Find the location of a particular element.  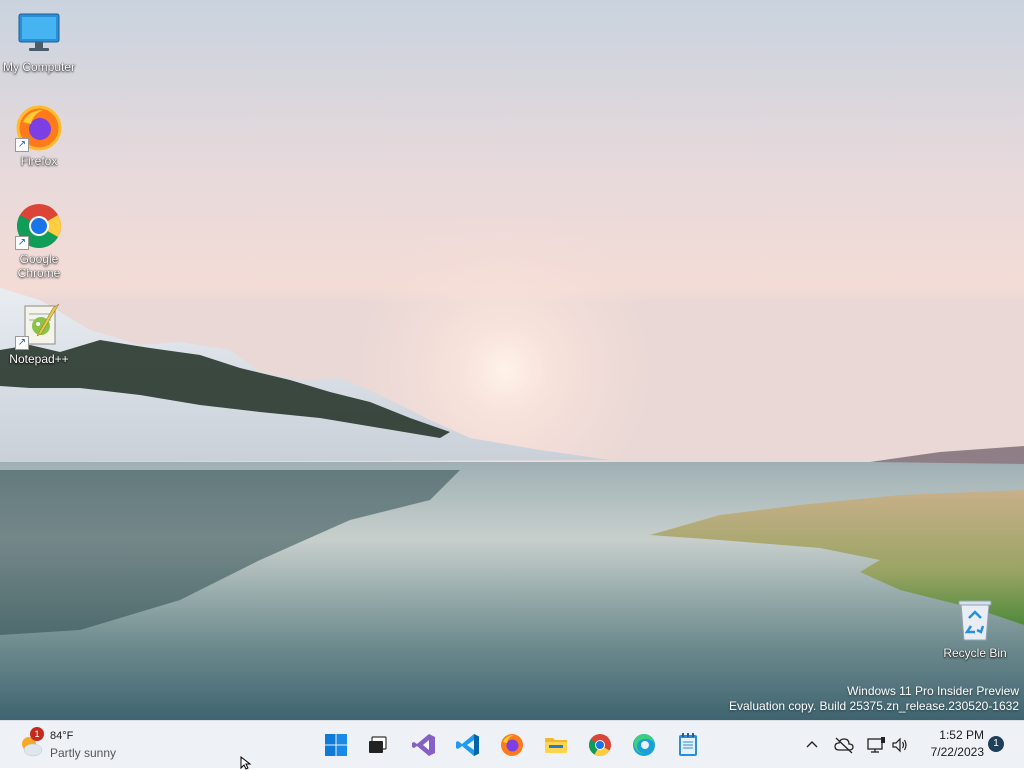

onedrive-status-button is located at coordinates (844, 745).